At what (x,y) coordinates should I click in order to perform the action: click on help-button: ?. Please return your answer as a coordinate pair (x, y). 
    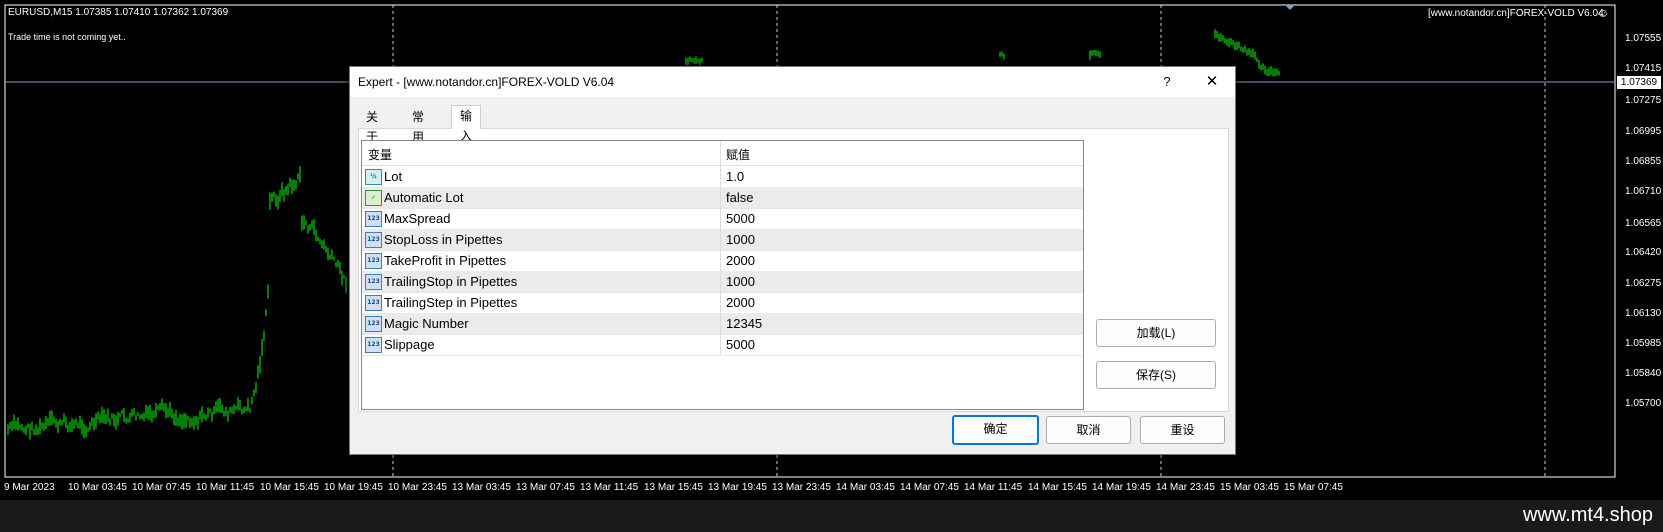
    Looking at the image, I should click on (1167, 82).